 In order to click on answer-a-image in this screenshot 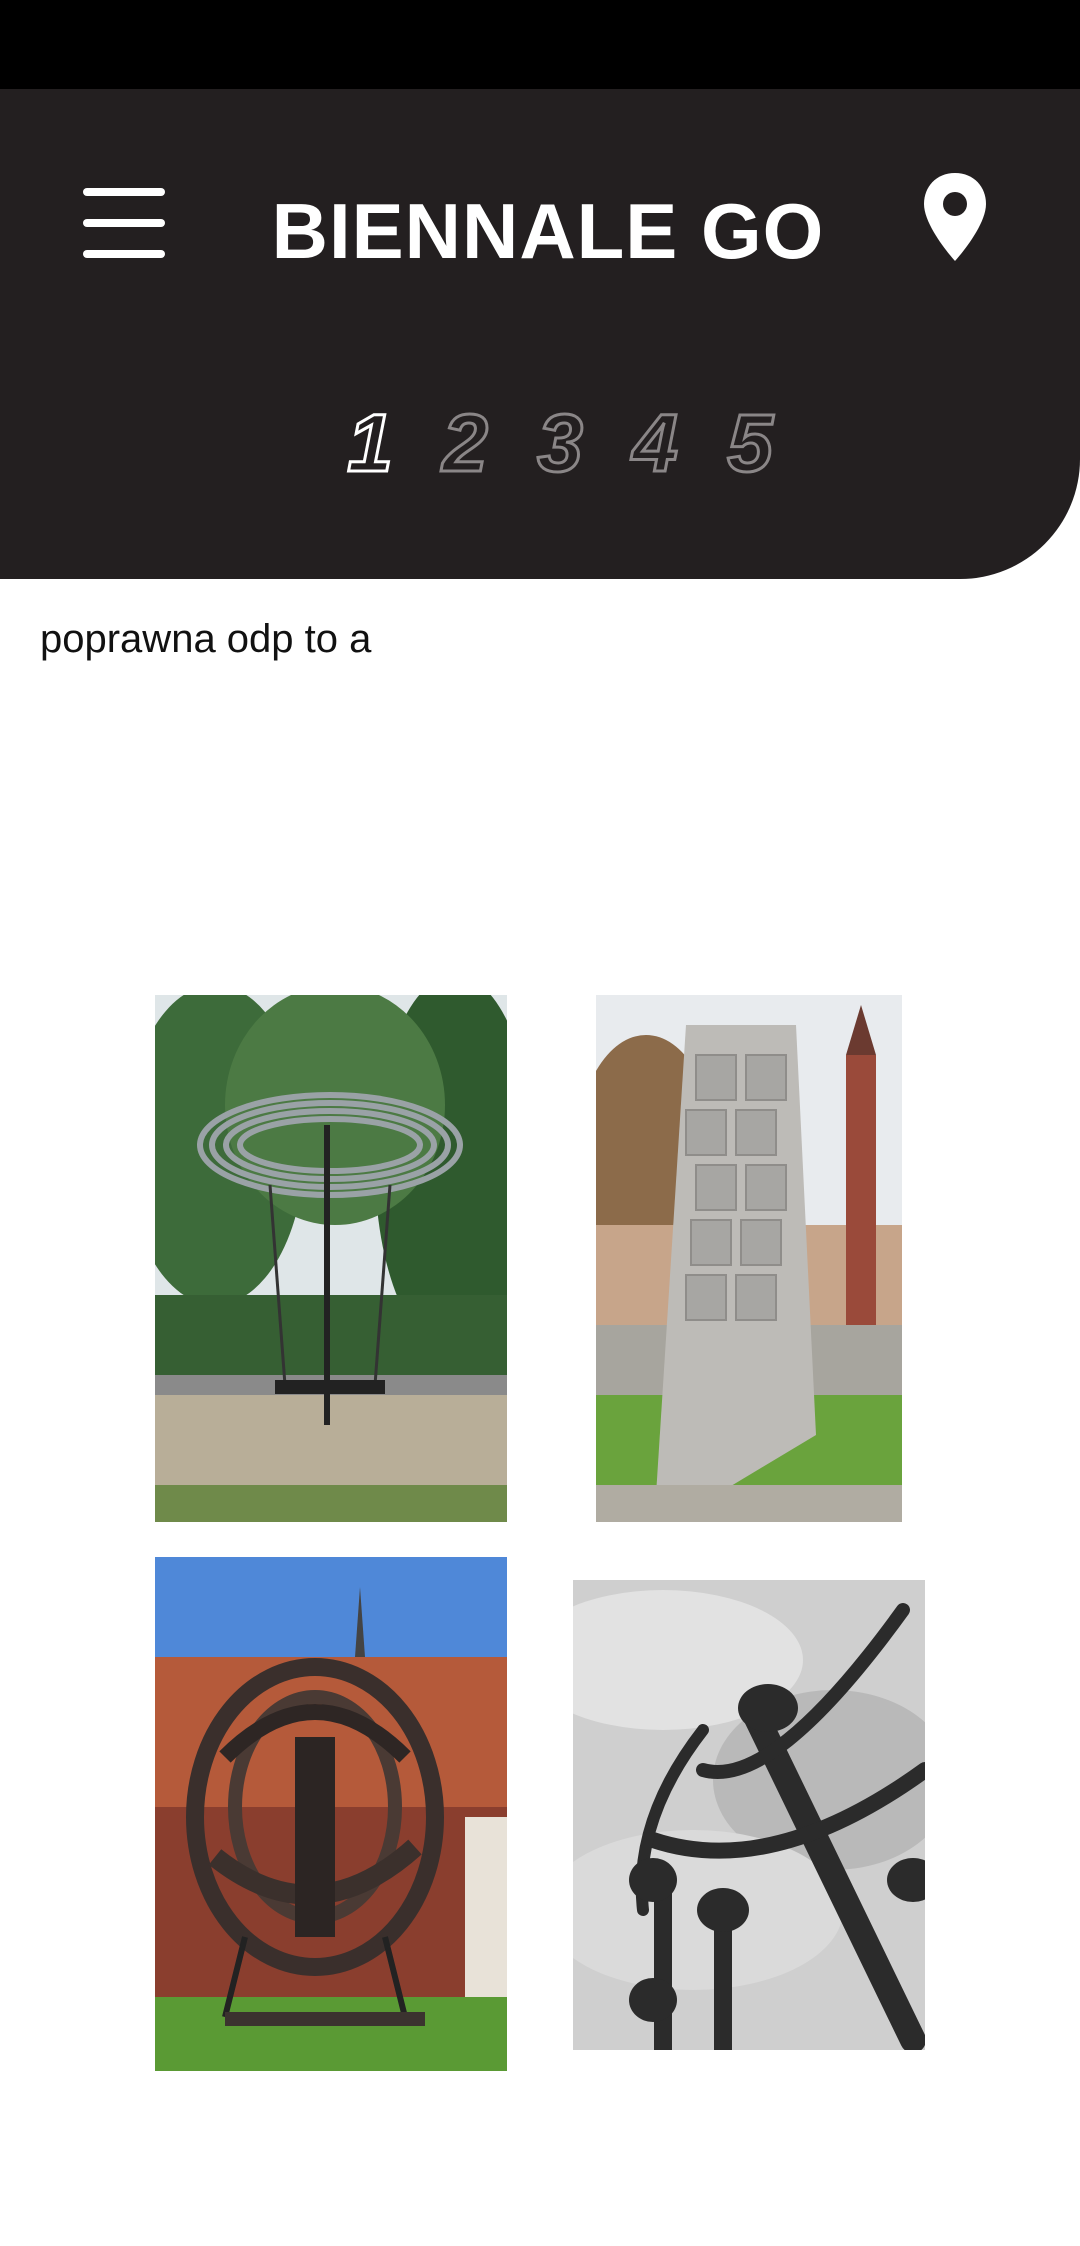, I will do `click(331, 1258)`.